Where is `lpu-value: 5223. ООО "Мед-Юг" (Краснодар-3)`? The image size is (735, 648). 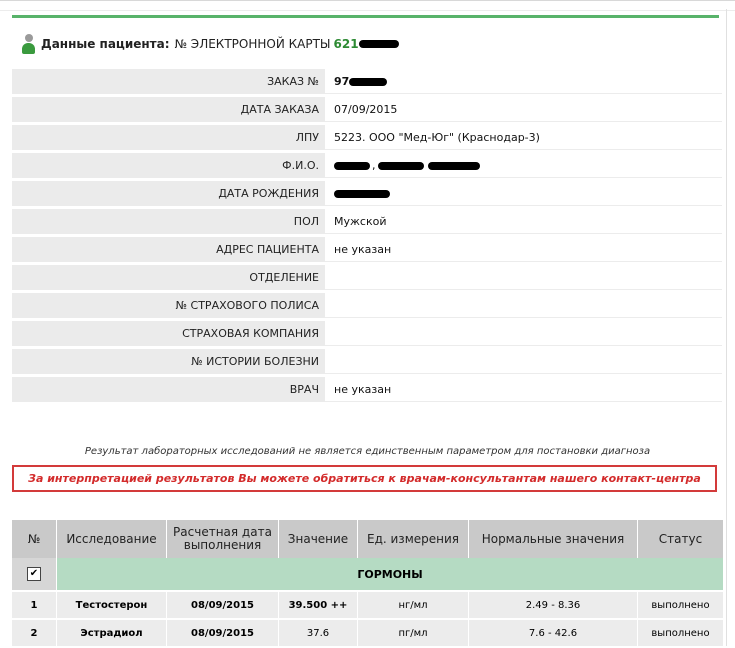 lpu-value: 5223. ООО "Мед-Юг" (Краснодар-3) is located at coordinates (523, 137).